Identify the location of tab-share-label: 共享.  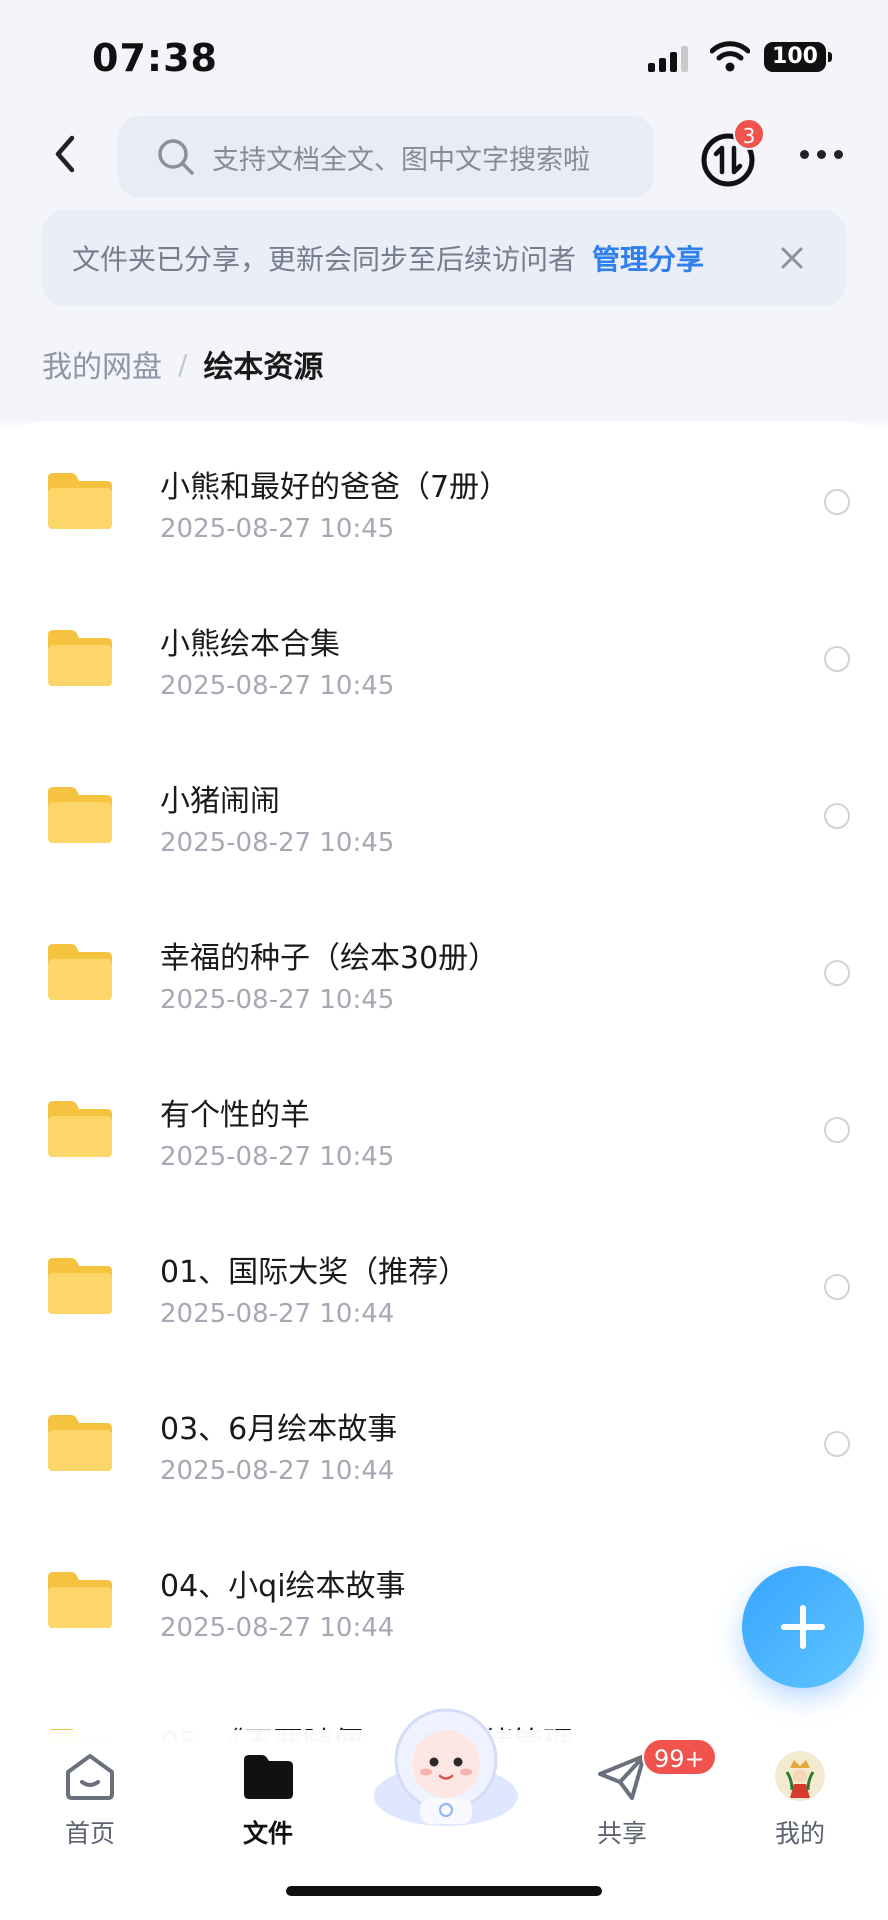
(621, 1833).